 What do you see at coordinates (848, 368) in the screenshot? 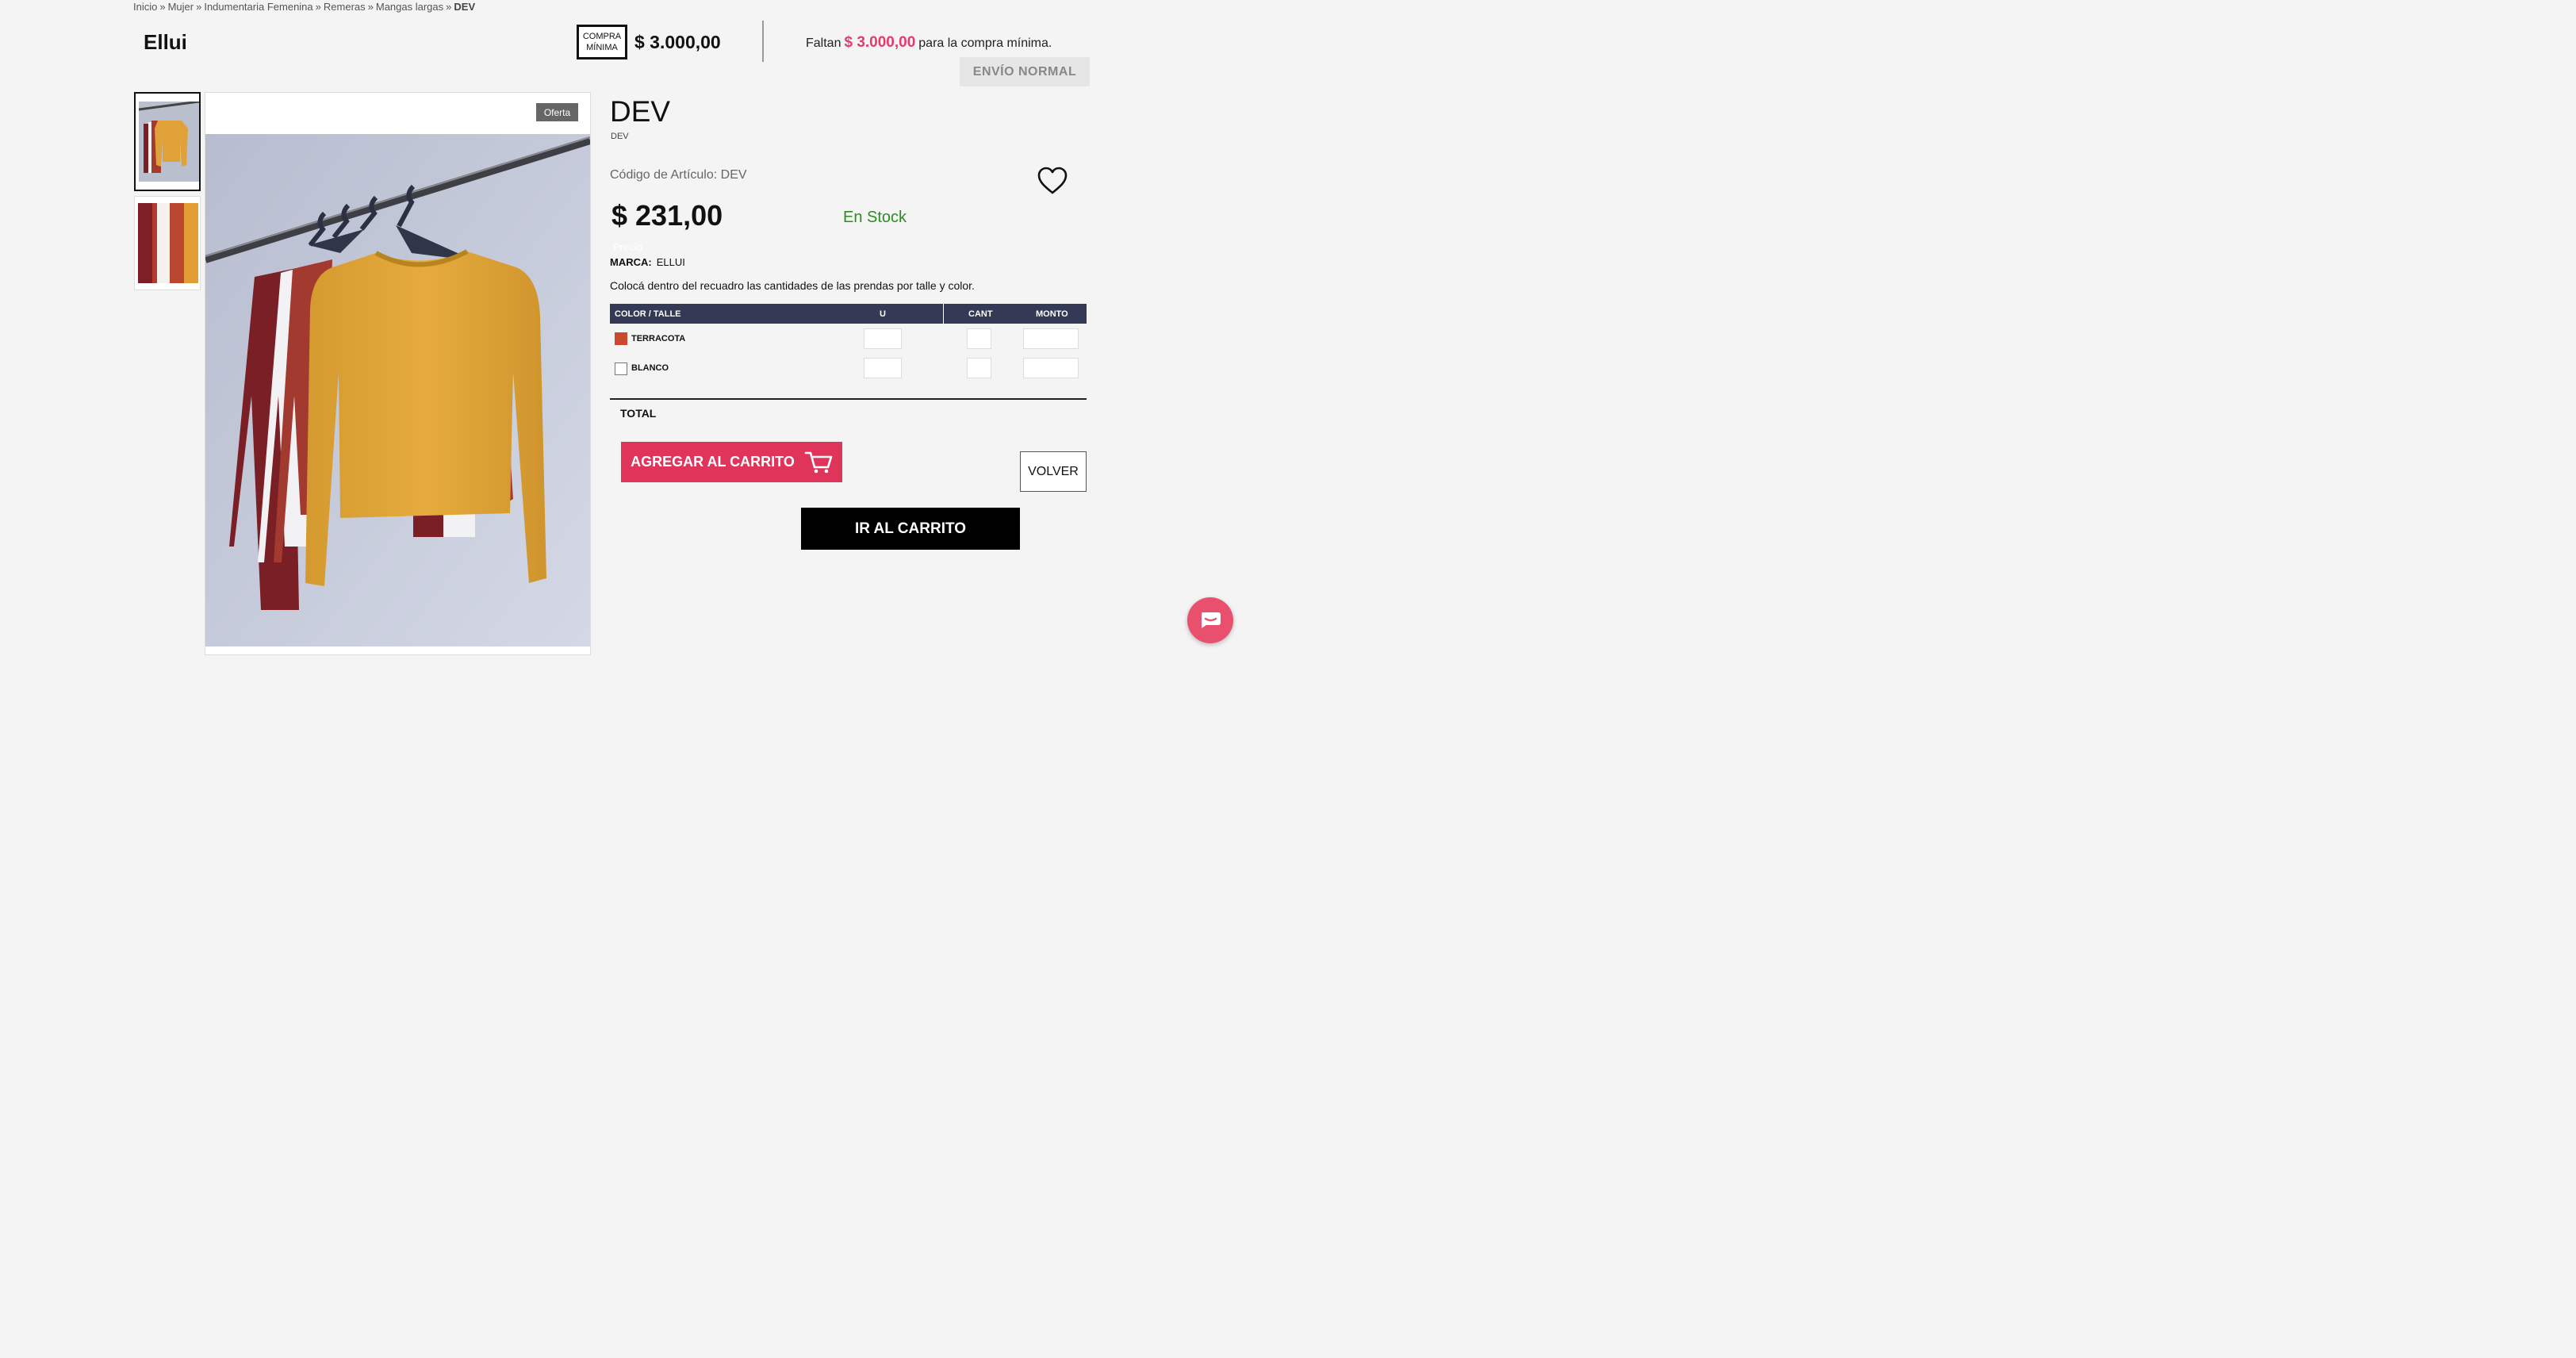
I see `variant-row-blanco: BLANCO` at bounding box center [848, 368].